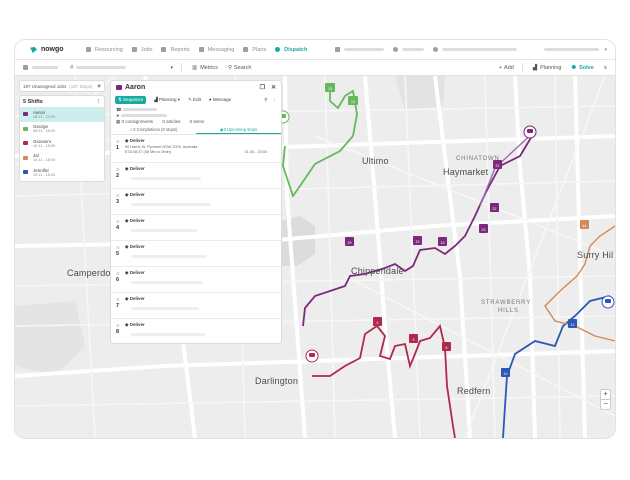 The image size is (630, 480). I want to click on close-icon: ✕, so click(273, 87).